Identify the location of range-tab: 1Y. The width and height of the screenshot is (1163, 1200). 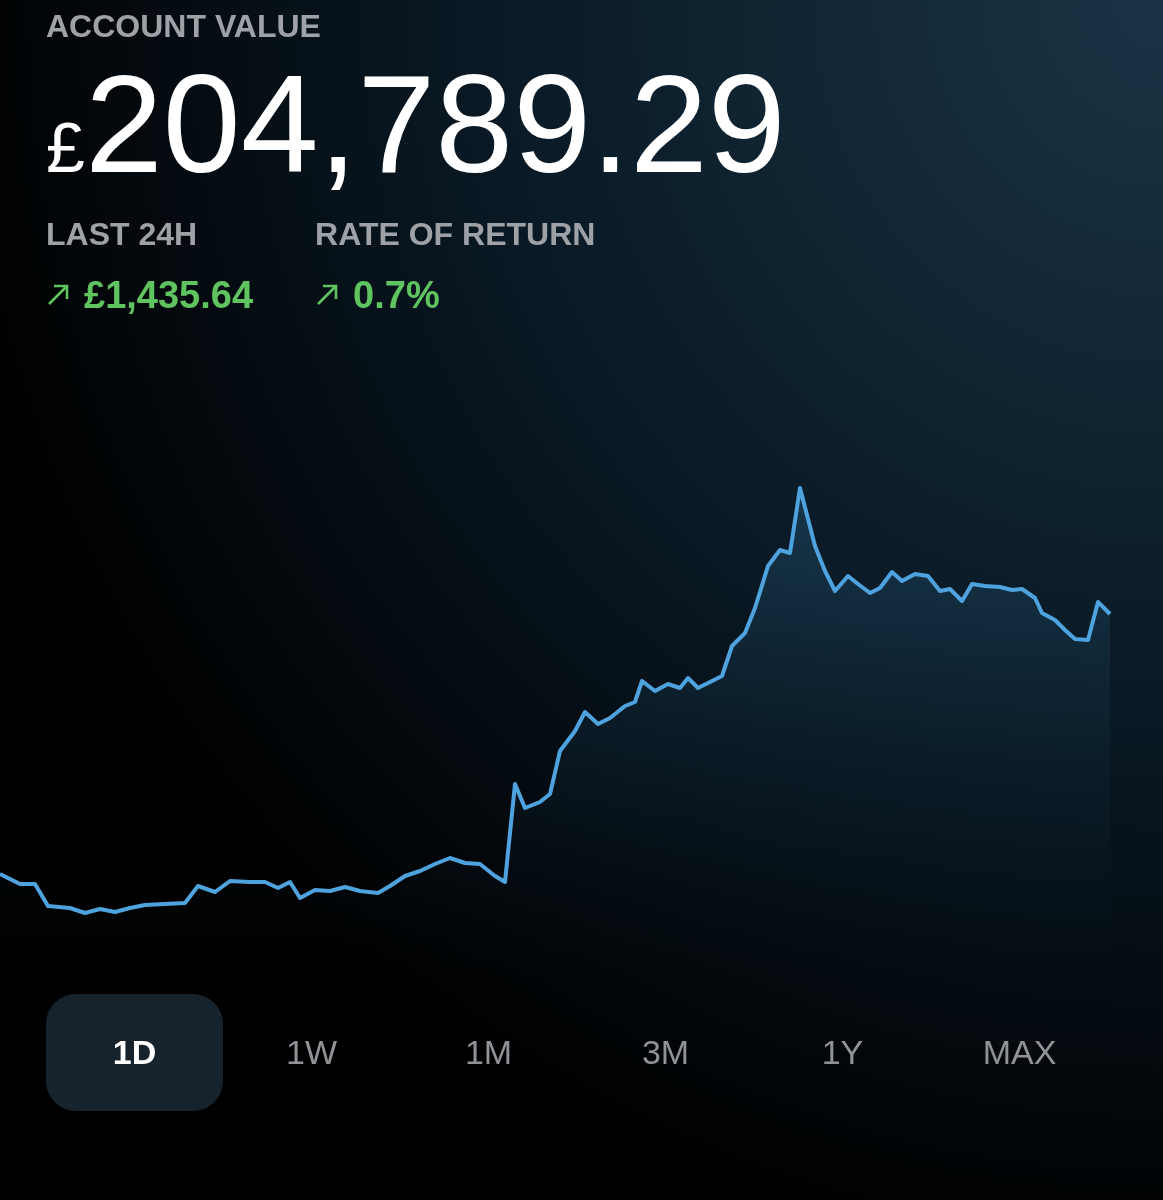
(842, 1052).